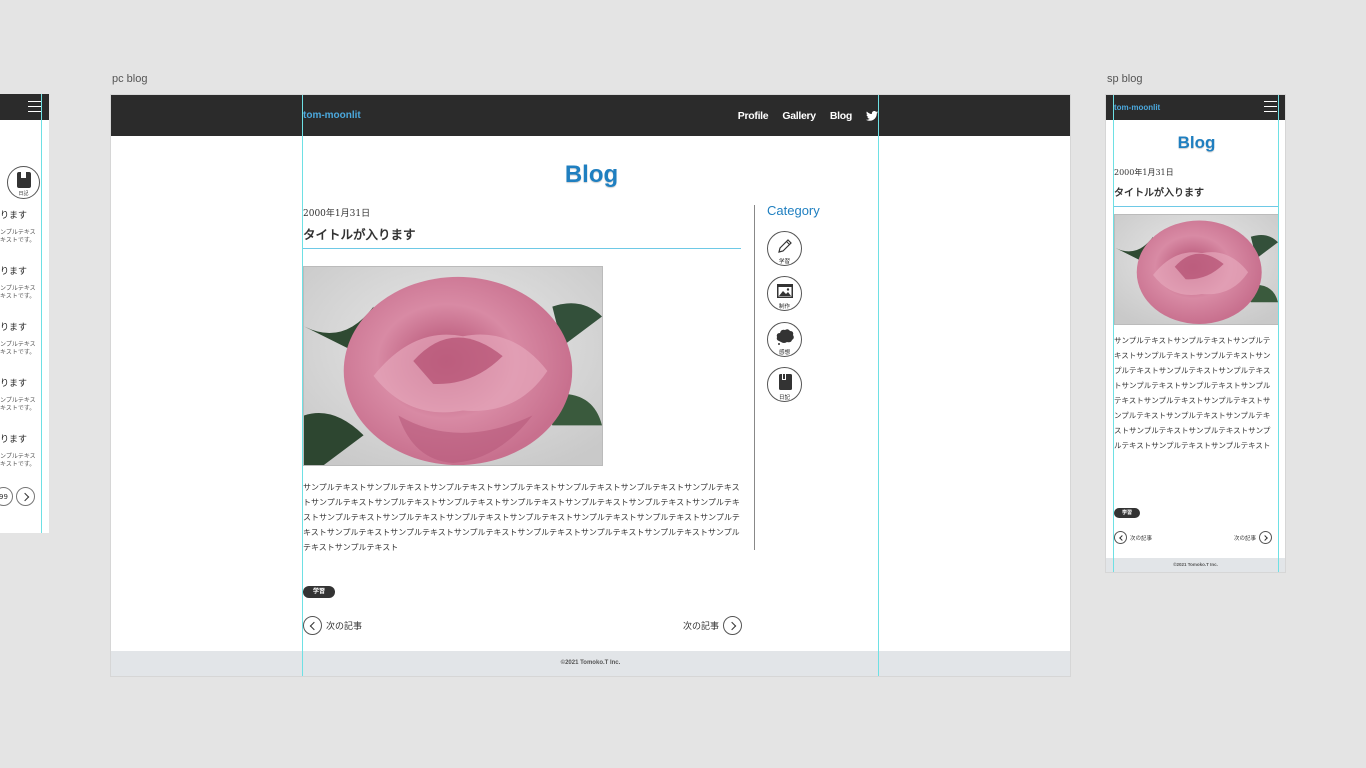 Image resolution: width=1366 pixels, height=768 pixels. I want to click on sp-header: tom-moonlit, so click(1195, 107).